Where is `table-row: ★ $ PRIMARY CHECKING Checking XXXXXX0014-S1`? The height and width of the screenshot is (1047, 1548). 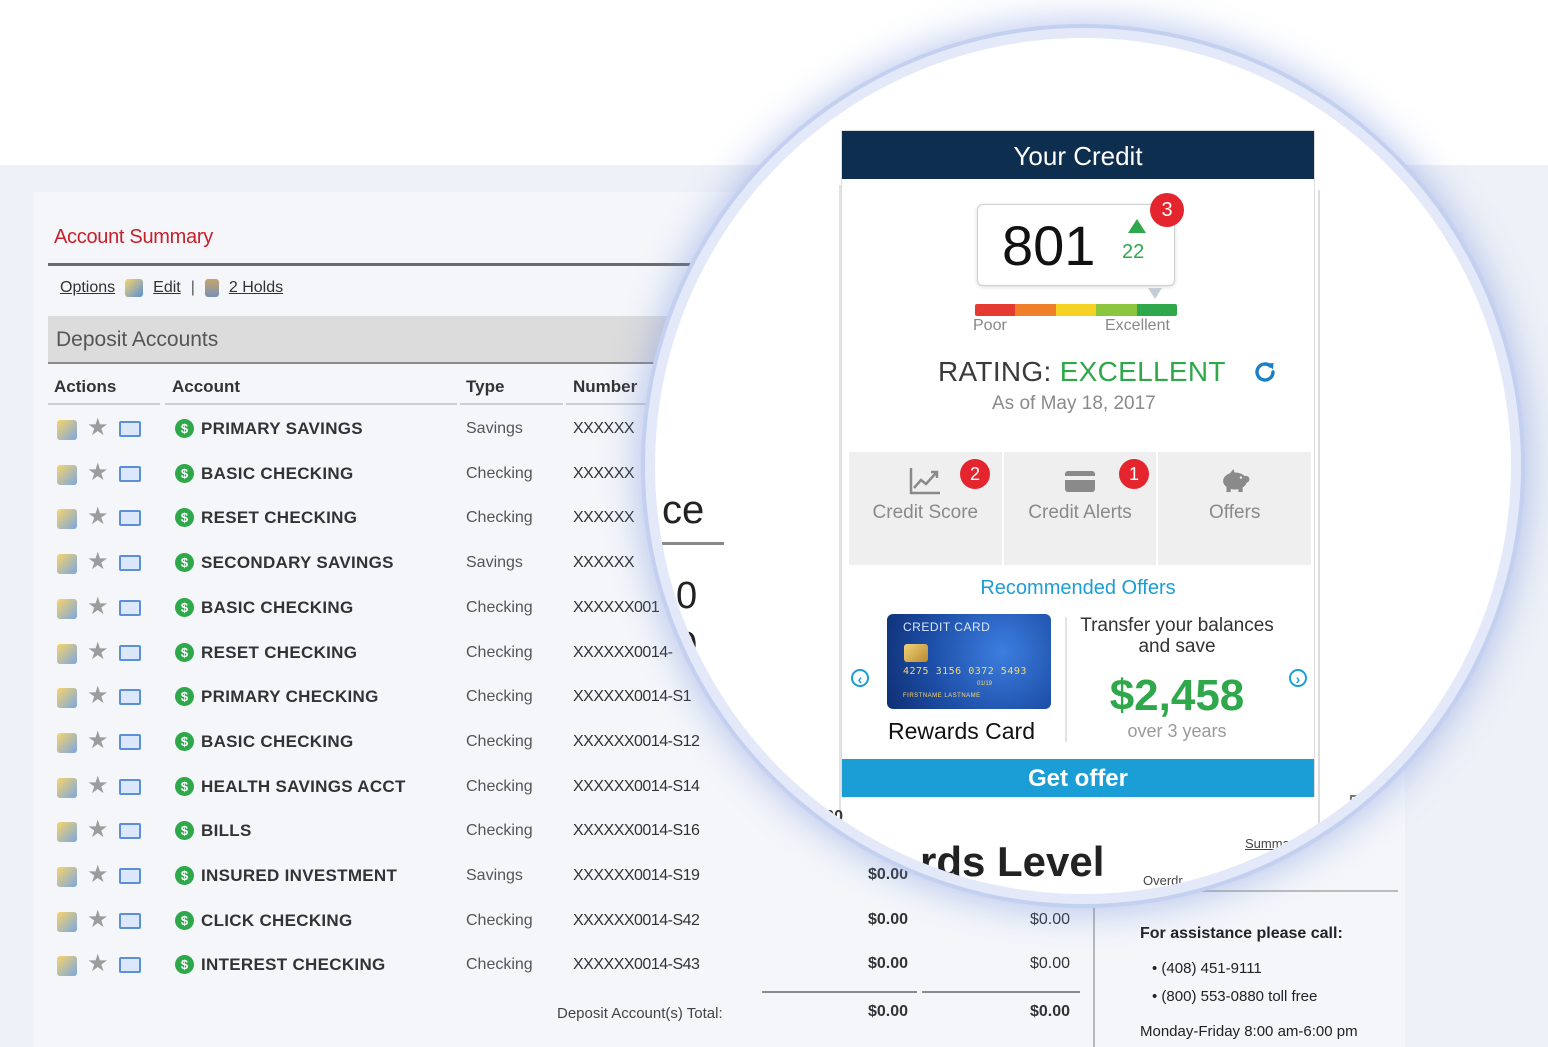 table-row: ★ $ PRIMARY CHECKING Checking XXXXXX0014-S1 is located at coordinates (388, 706).